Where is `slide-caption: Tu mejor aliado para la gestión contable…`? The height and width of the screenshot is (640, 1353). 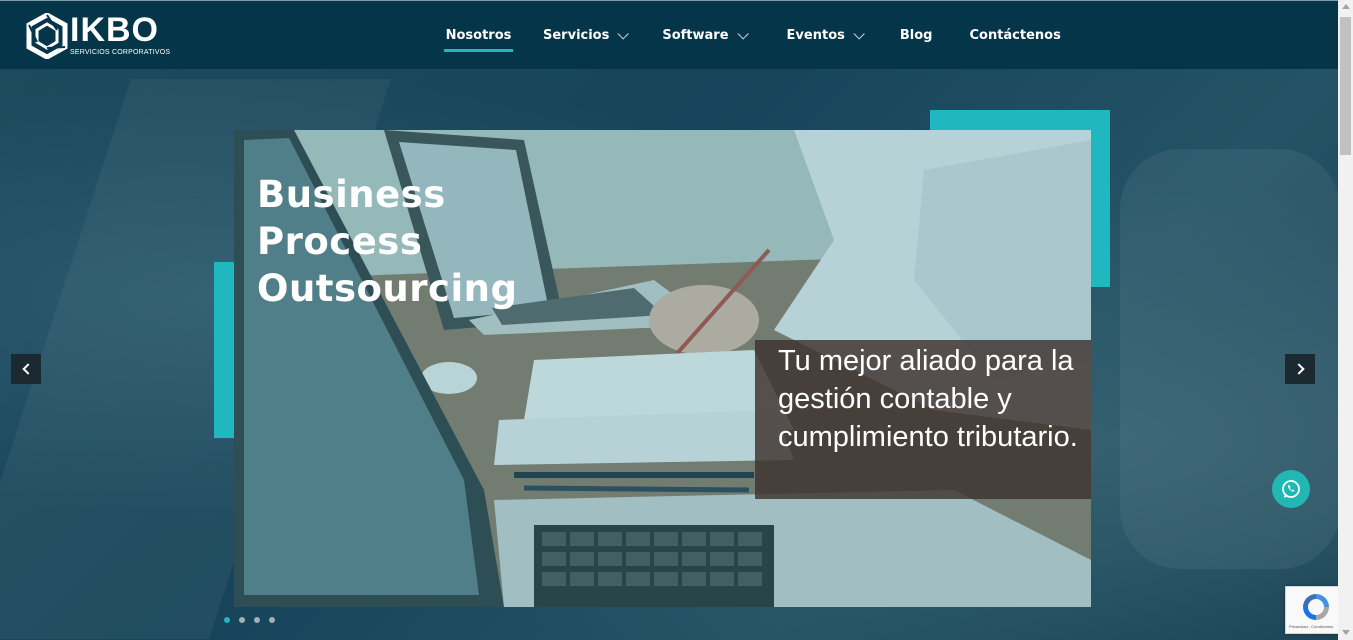
slide-caption: Tu mejor aliado para la gestión contable… is located at coordinates (928, 399).